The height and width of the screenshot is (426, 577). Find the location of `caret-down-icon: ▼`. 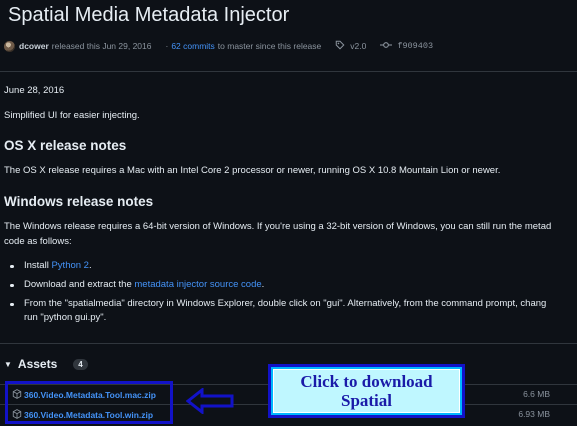

caret-down-icon: ▼ is located at coordinates (8, 364).